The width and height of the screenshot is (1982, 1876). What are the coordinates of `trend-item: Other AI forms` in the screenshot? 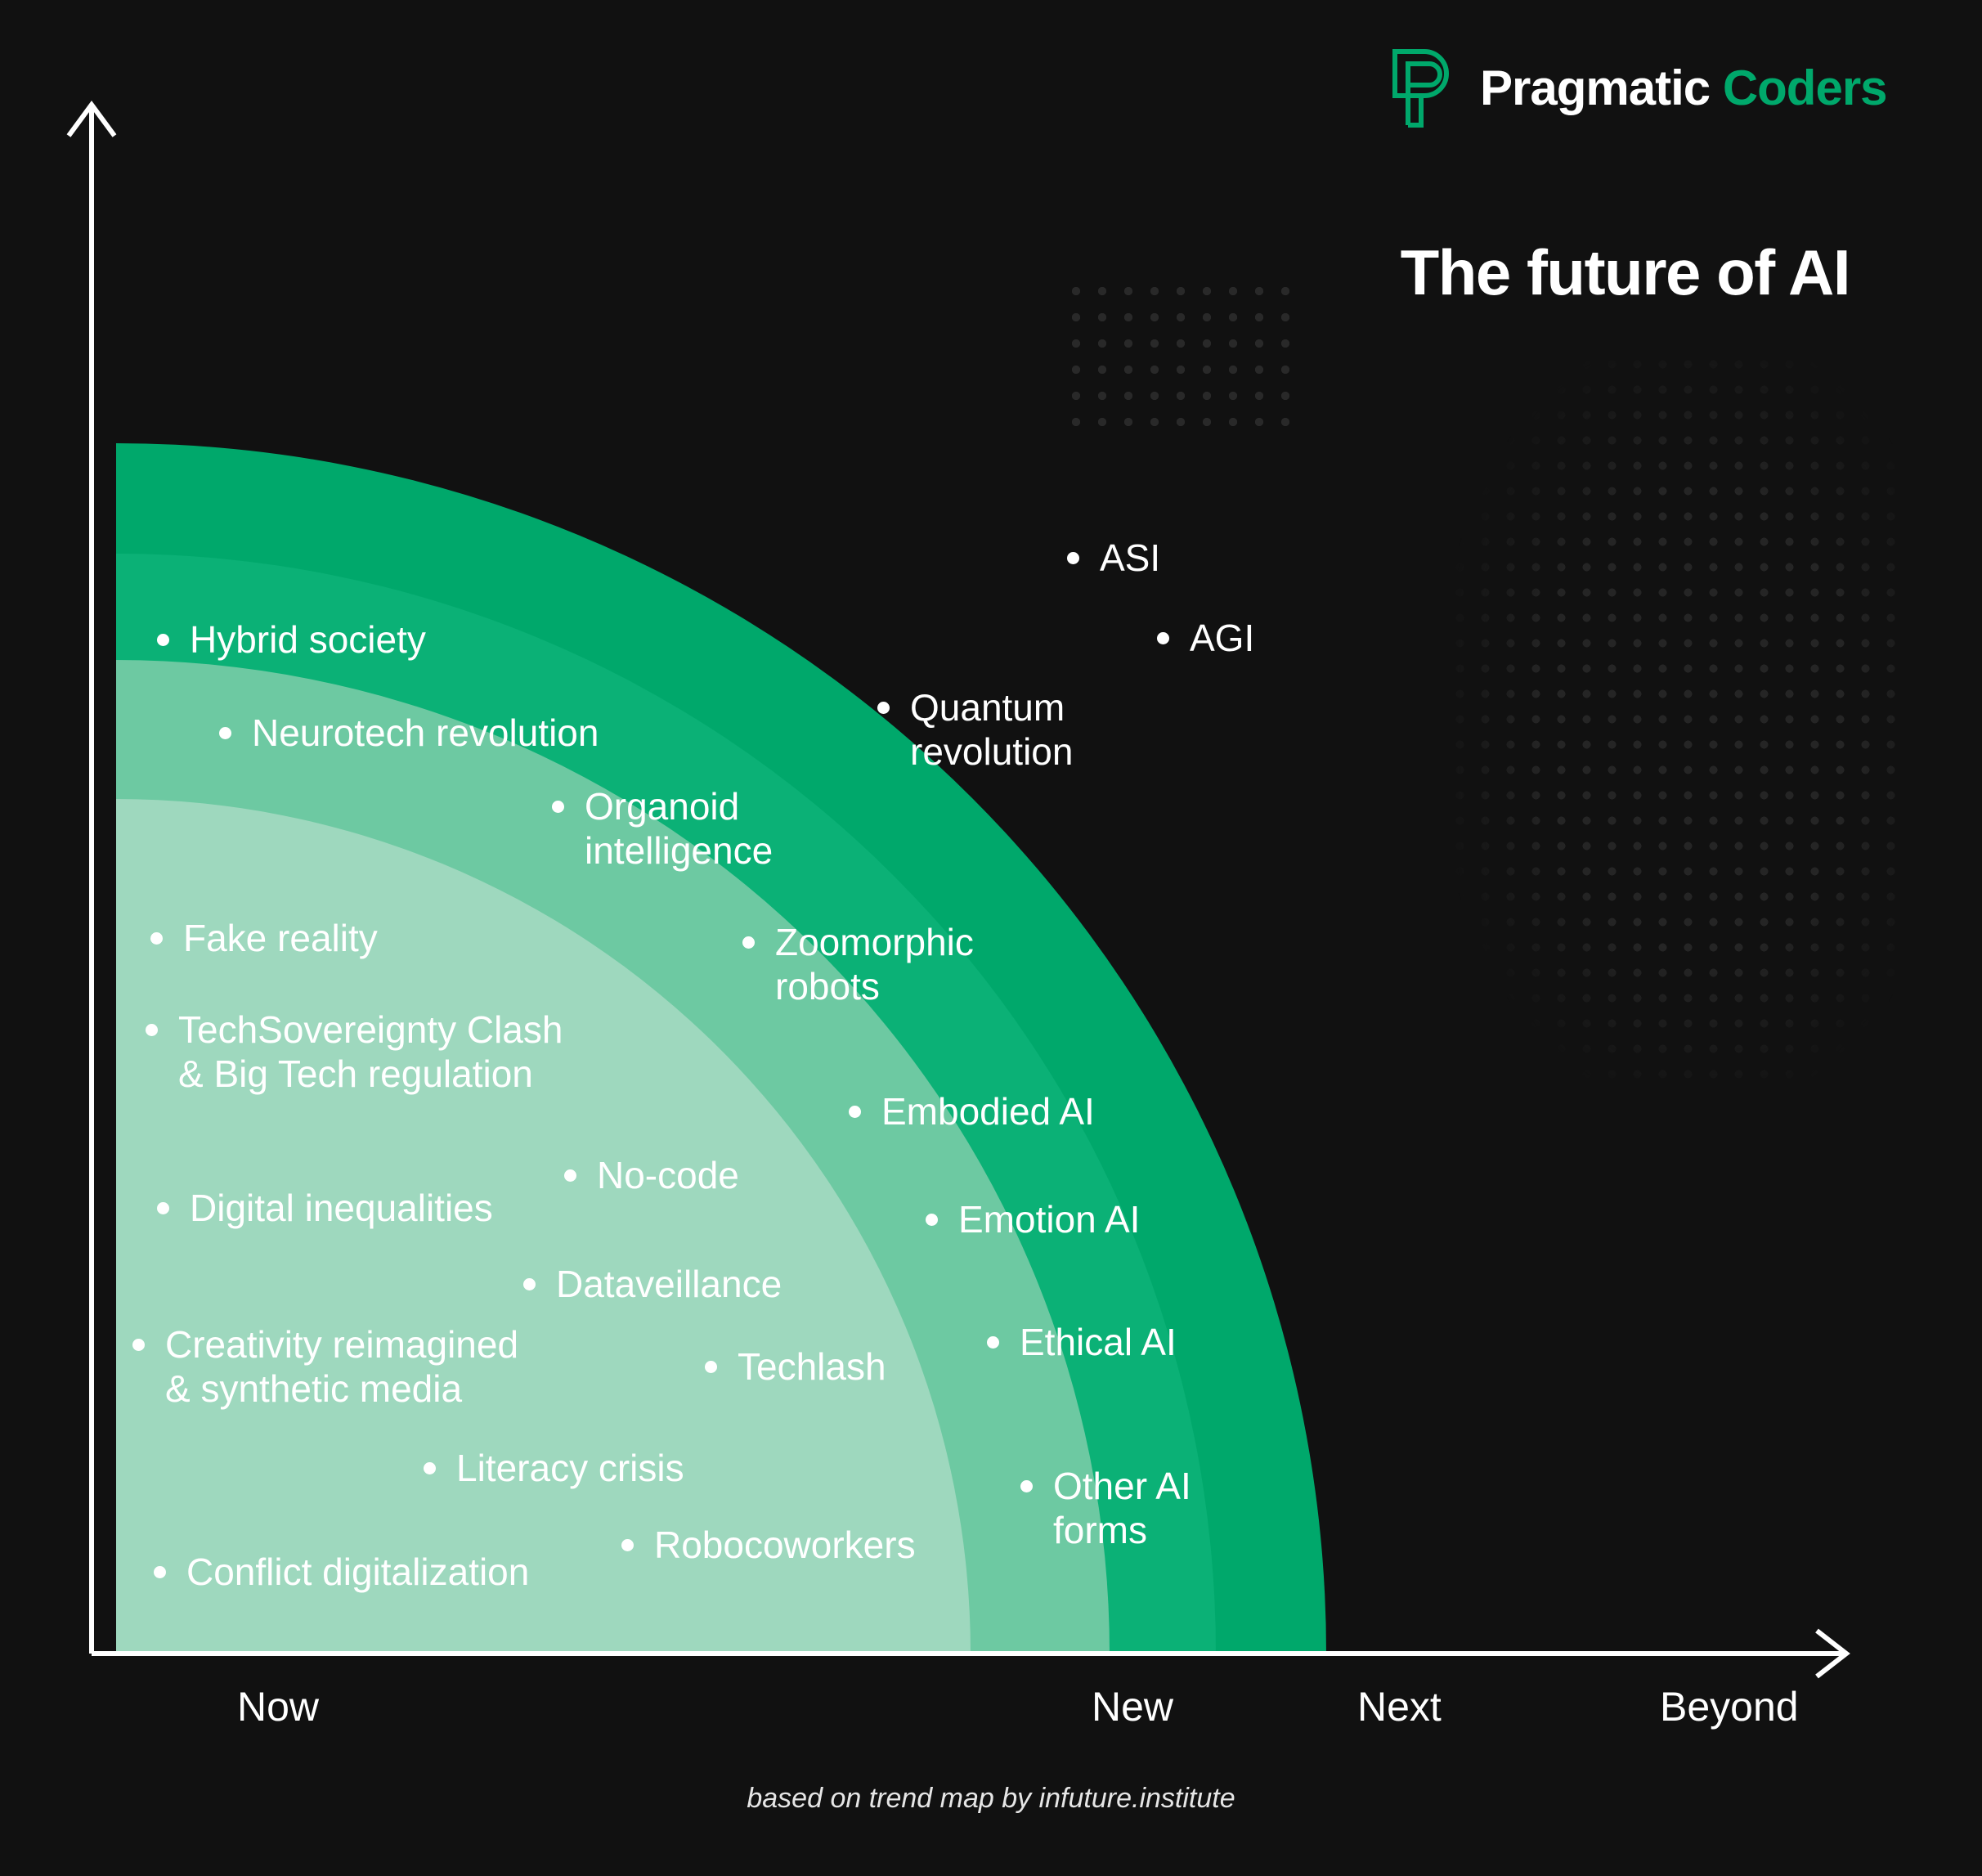 It's located at (1105, 1508).